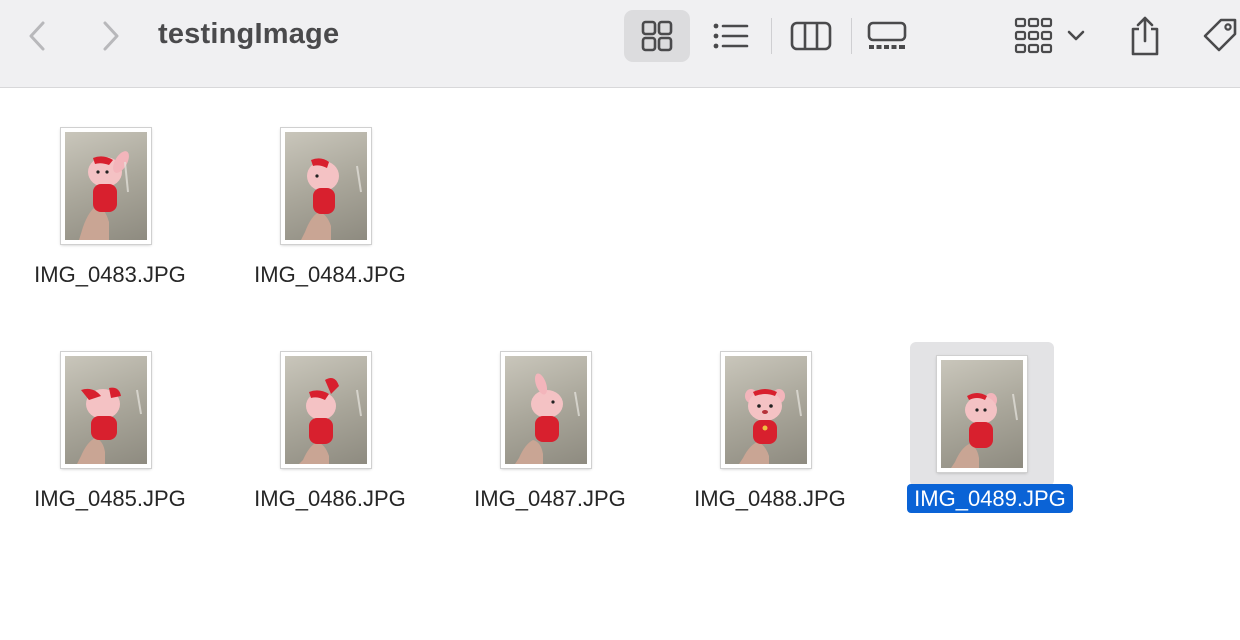 This screenshot has width=1240, height=640. I want to click on gallery-icon, so click(887, 35).